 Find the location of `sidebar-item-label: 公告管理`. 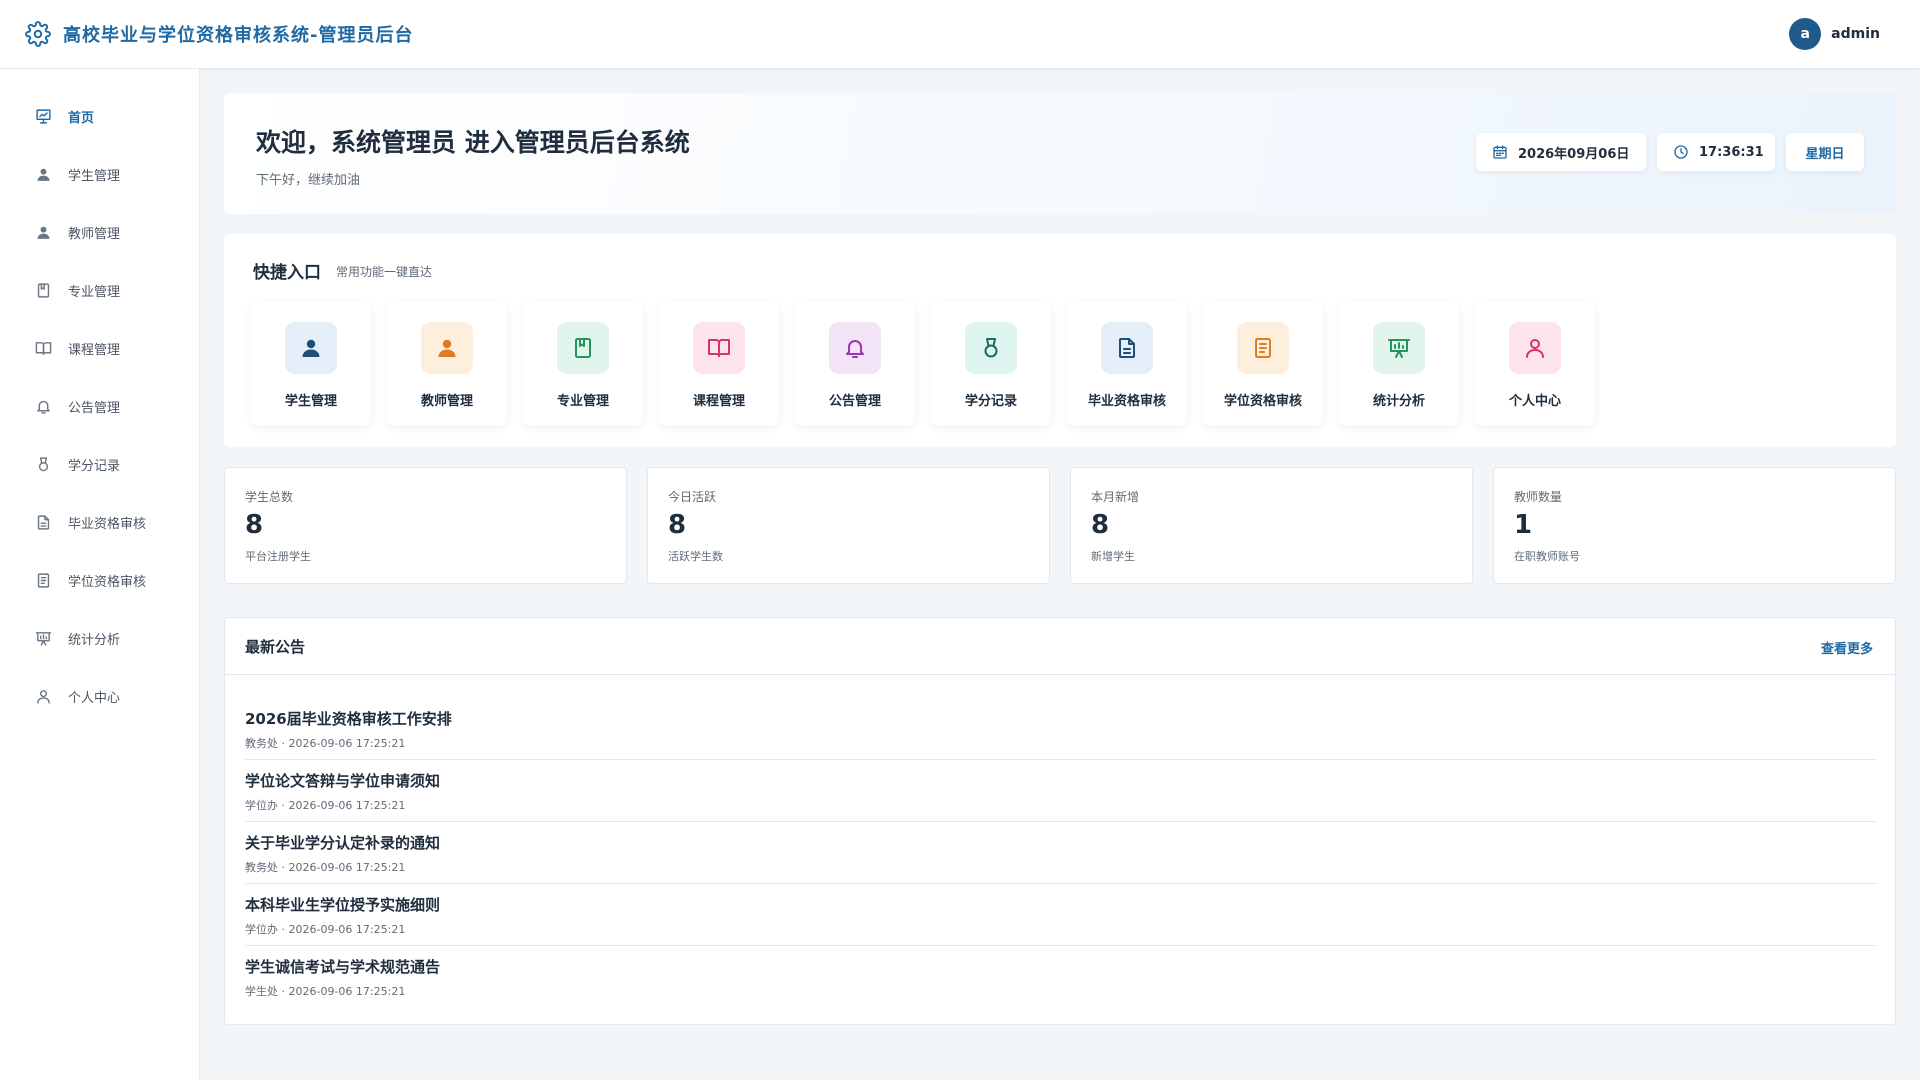

sidebar-item-label: 公告管理 is located at coordinates (94, 408).